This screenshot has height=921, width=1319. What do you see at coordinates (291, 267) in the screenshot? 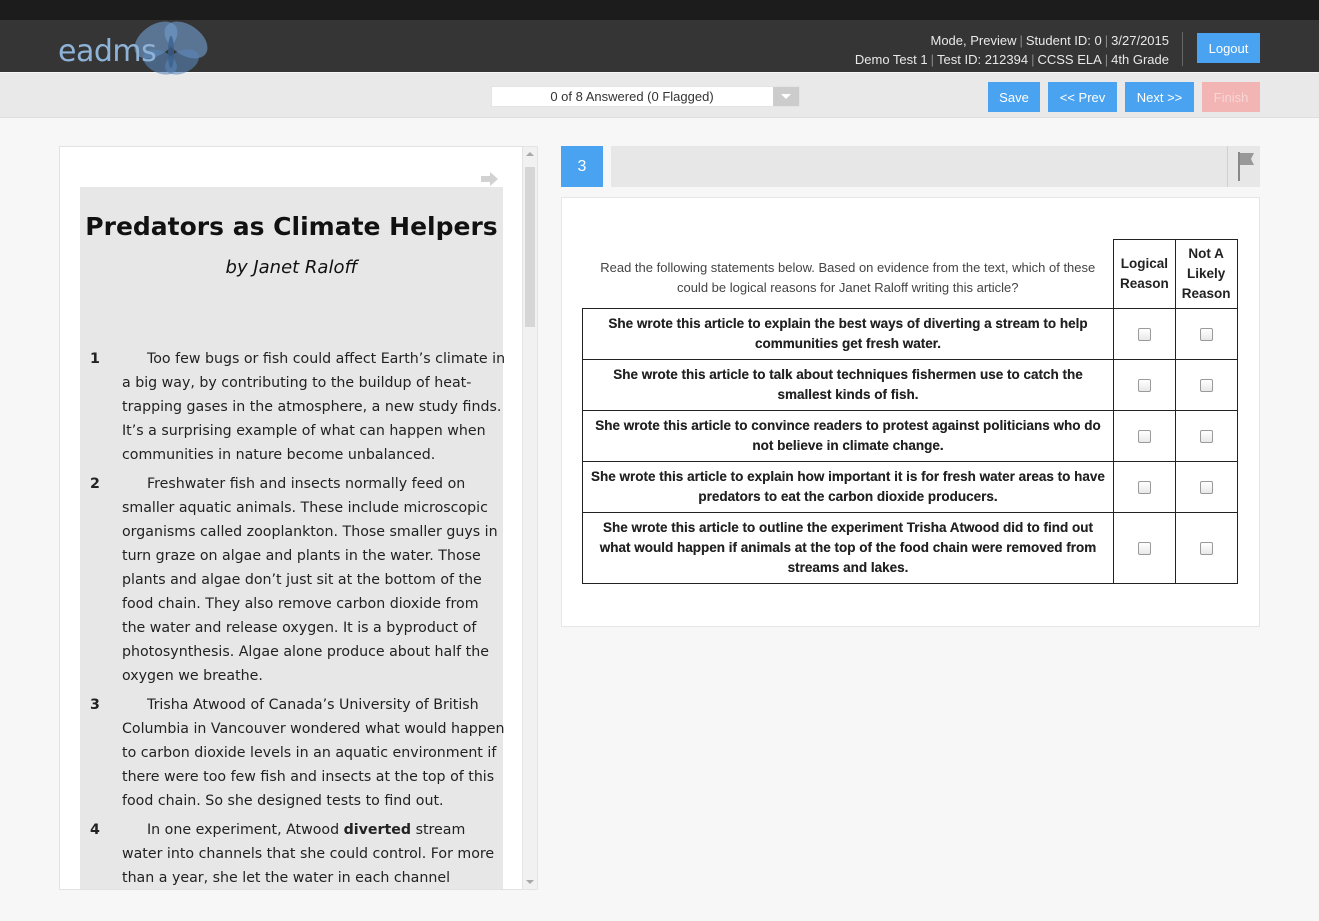
I see `passage-author: by Janet Raloff` at bounding box center [291, 267].